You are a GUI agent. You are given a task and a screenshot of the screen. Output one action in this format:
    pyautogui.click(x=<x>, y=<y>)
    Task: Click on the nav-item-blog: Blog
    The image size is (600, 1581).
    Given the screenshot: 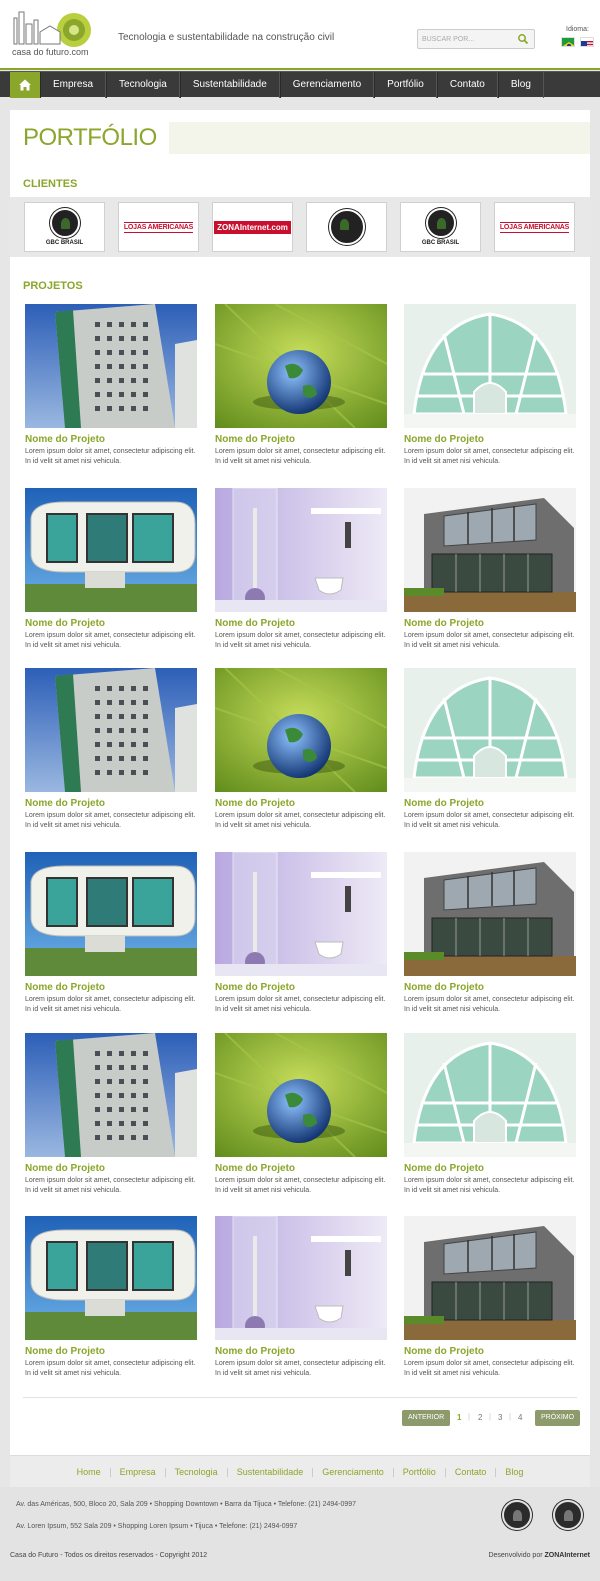 What is the action you would take?
    pyautogui.click(x=520, y=85)
    